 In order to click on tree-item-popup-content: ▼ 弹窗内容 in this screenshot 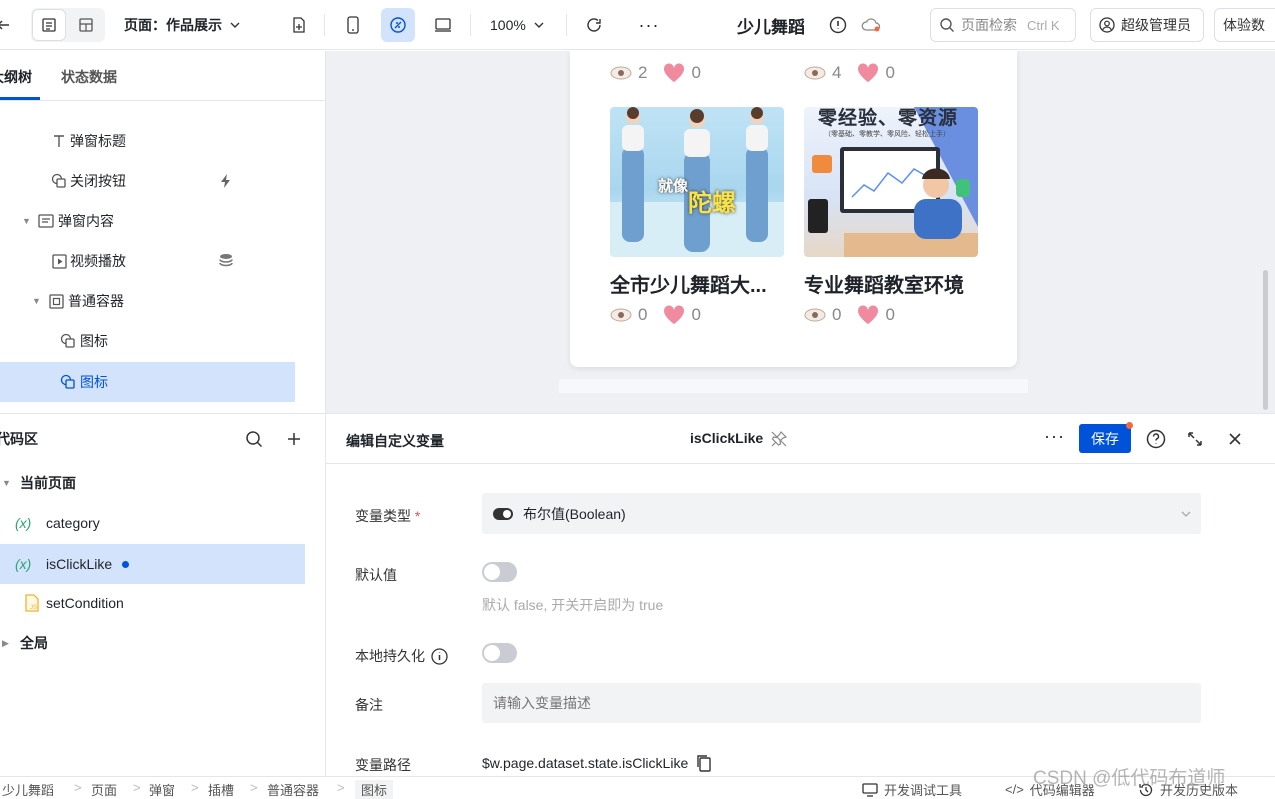, I will do `click(163, 221)`.